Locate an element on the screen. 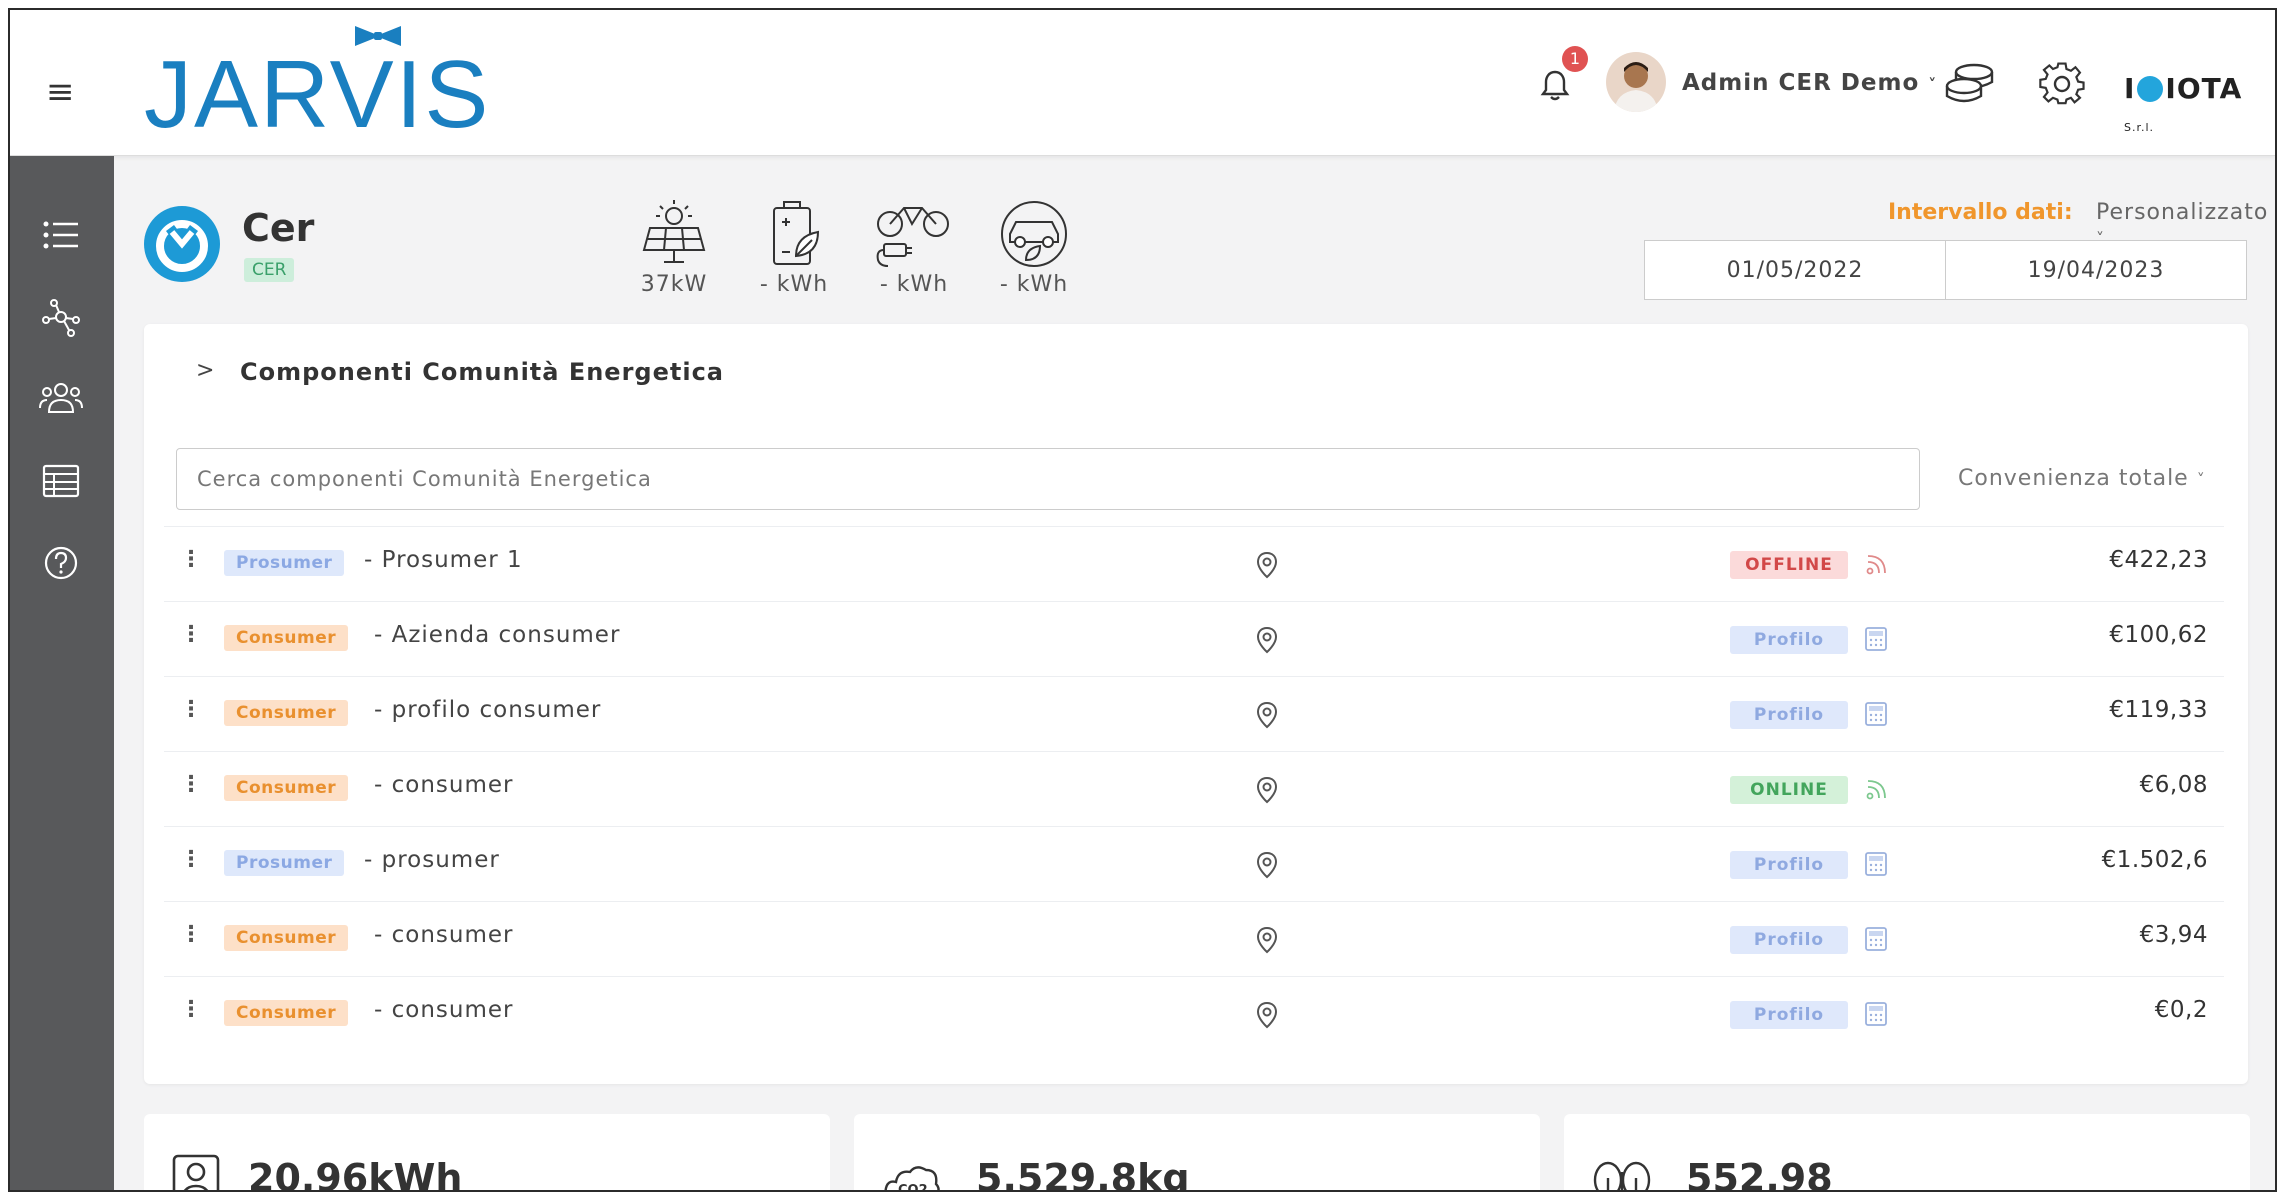  co2-cloud-icon: CO2 is located at coordinates (912, 1178).